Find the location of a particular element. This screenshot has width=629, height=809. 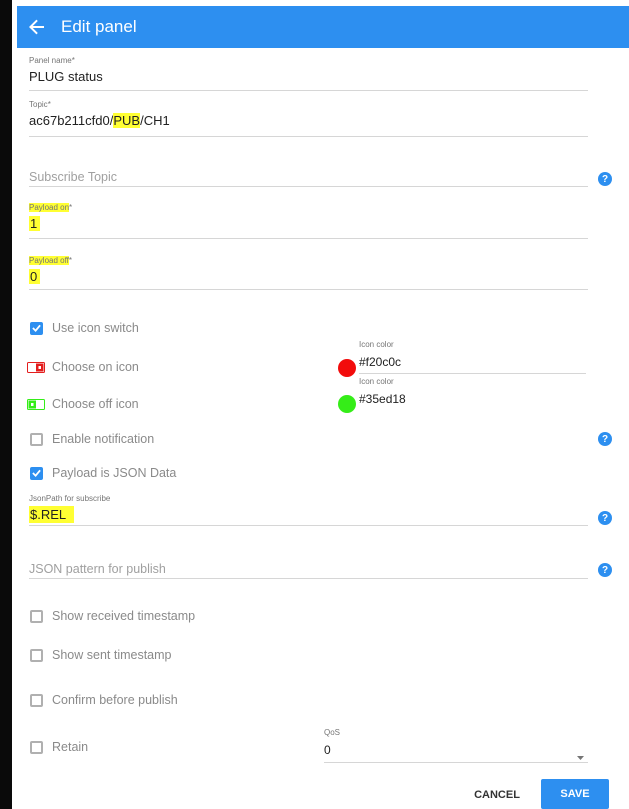

toggle-on-icon is located at coordinates (36, 367).